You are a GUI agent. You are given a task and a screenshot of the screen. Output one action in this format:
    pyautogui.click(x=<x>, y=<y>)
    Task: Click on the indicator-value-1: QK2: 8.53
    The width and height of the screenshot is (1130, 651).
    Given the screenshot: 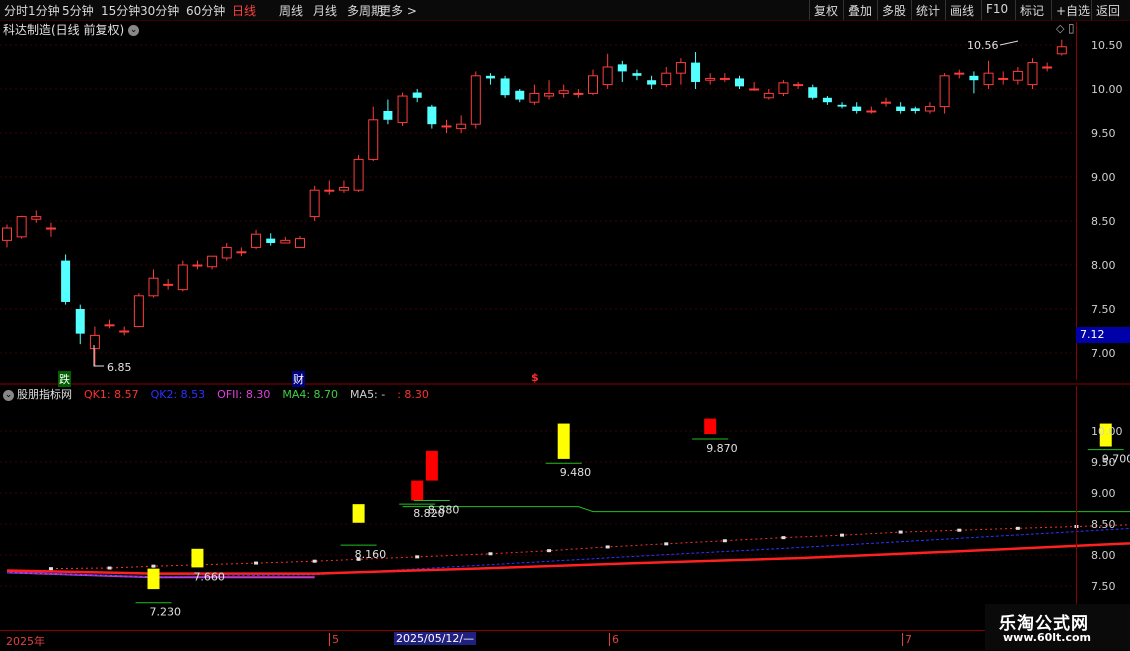 What is the action you would take?
    pyautogui.click(x=178, y=394)
    